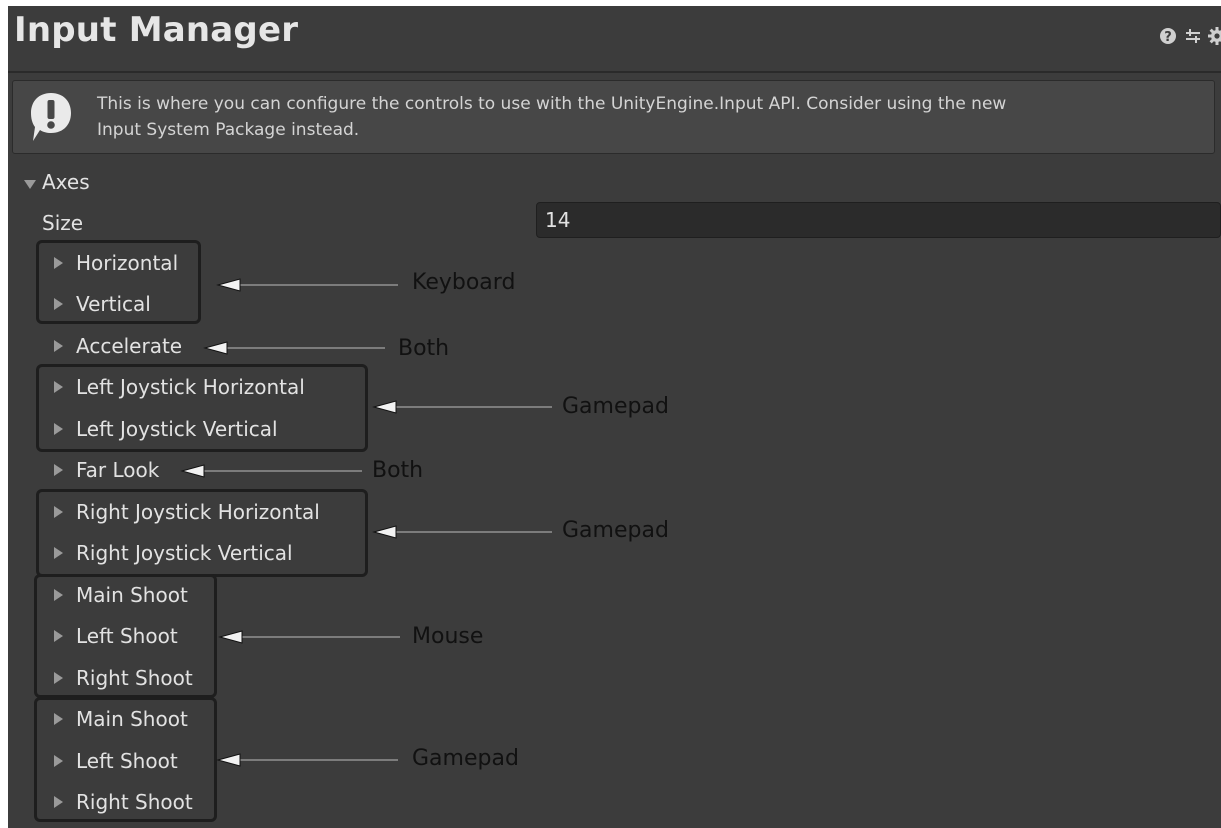 Image resolution: width=1221 pixels, height=828 pixels. I want to click on mouse-group-box, so click(125, 636).